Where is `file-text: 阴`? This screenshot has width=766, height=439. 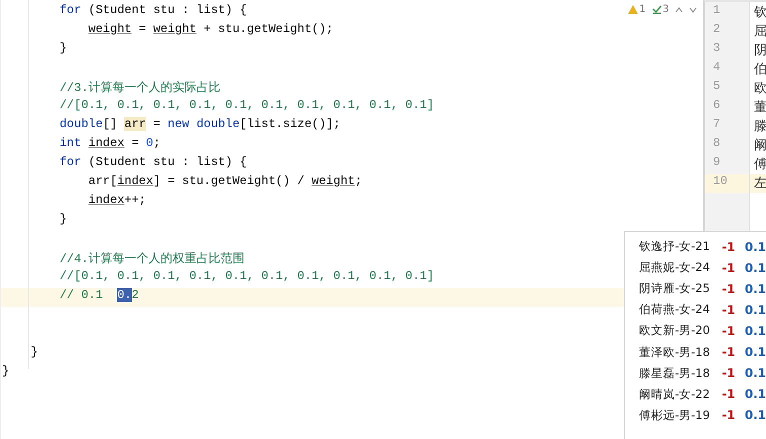
file-text: 阴 is located at coordinates (760, 50).